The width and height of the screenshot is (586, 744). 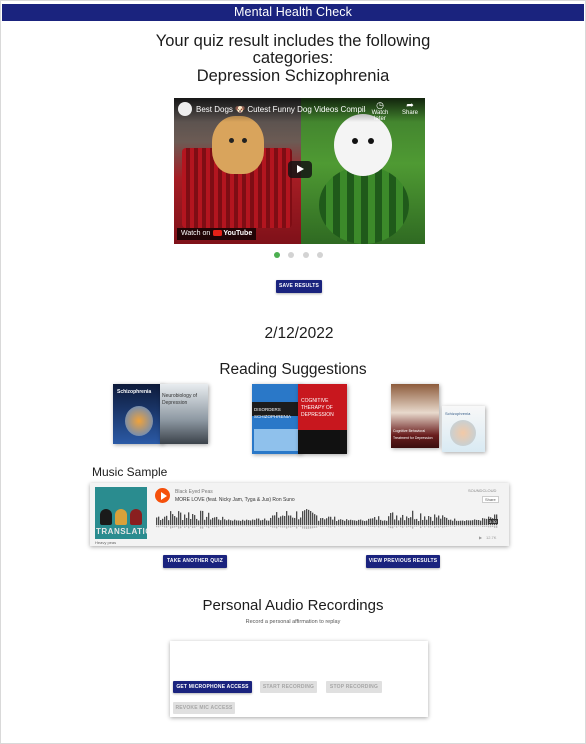 I want to click on book-disorders-schizophrenia: DISORDERS SCHIZOPHRENIA, so click(x=276, y=419).